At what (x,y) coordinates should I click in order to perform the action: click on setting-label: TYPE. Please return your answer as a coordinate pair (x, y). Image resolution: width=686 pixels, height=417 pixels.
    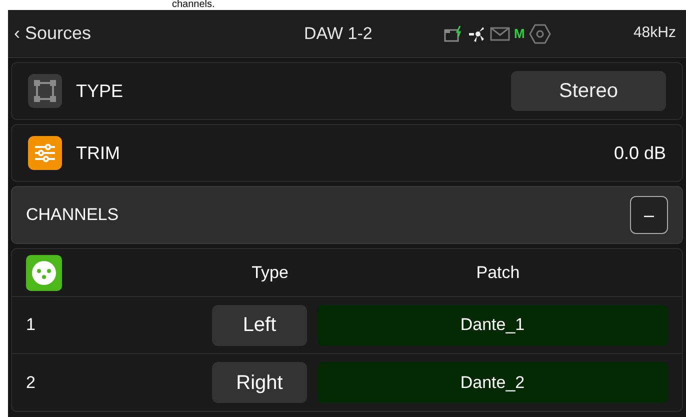
    Looking at the image, I should click on (100, 91).